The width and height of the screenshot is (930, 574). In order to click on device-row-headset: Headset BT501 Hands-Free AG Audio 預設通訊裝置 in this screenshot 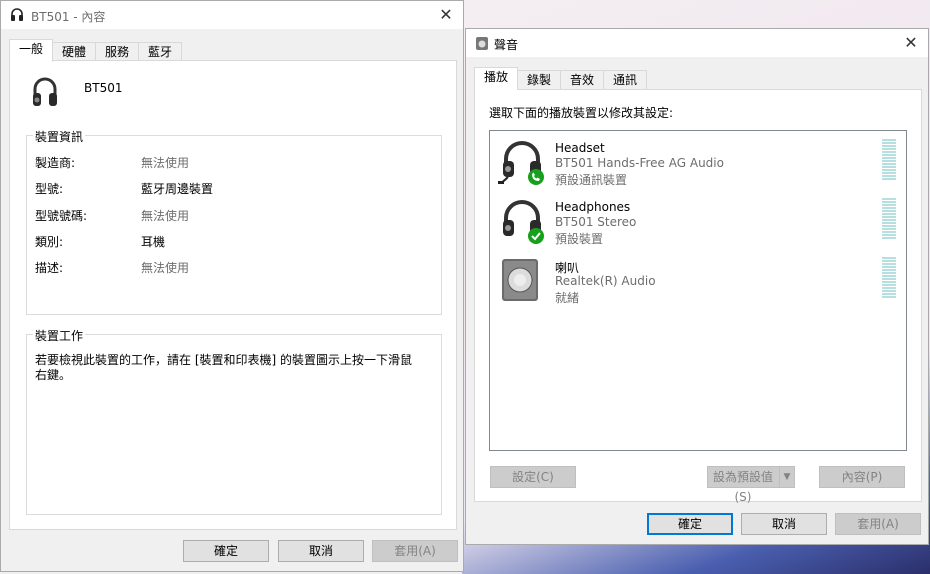, I will do `click(698, 160)`.